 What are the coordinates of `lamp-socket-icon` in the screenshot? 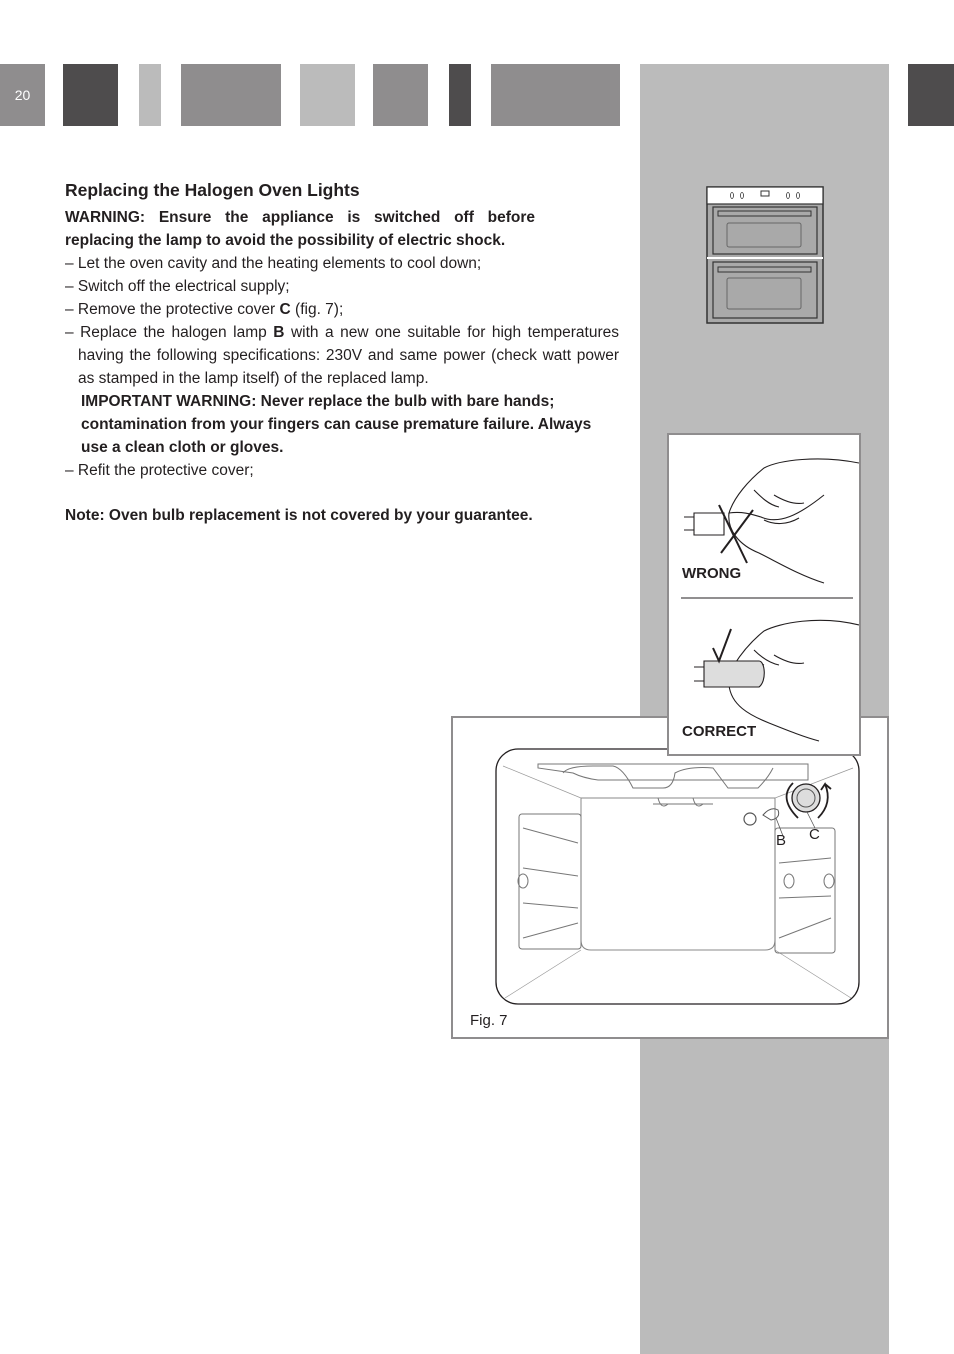 It's located at (750, 819).